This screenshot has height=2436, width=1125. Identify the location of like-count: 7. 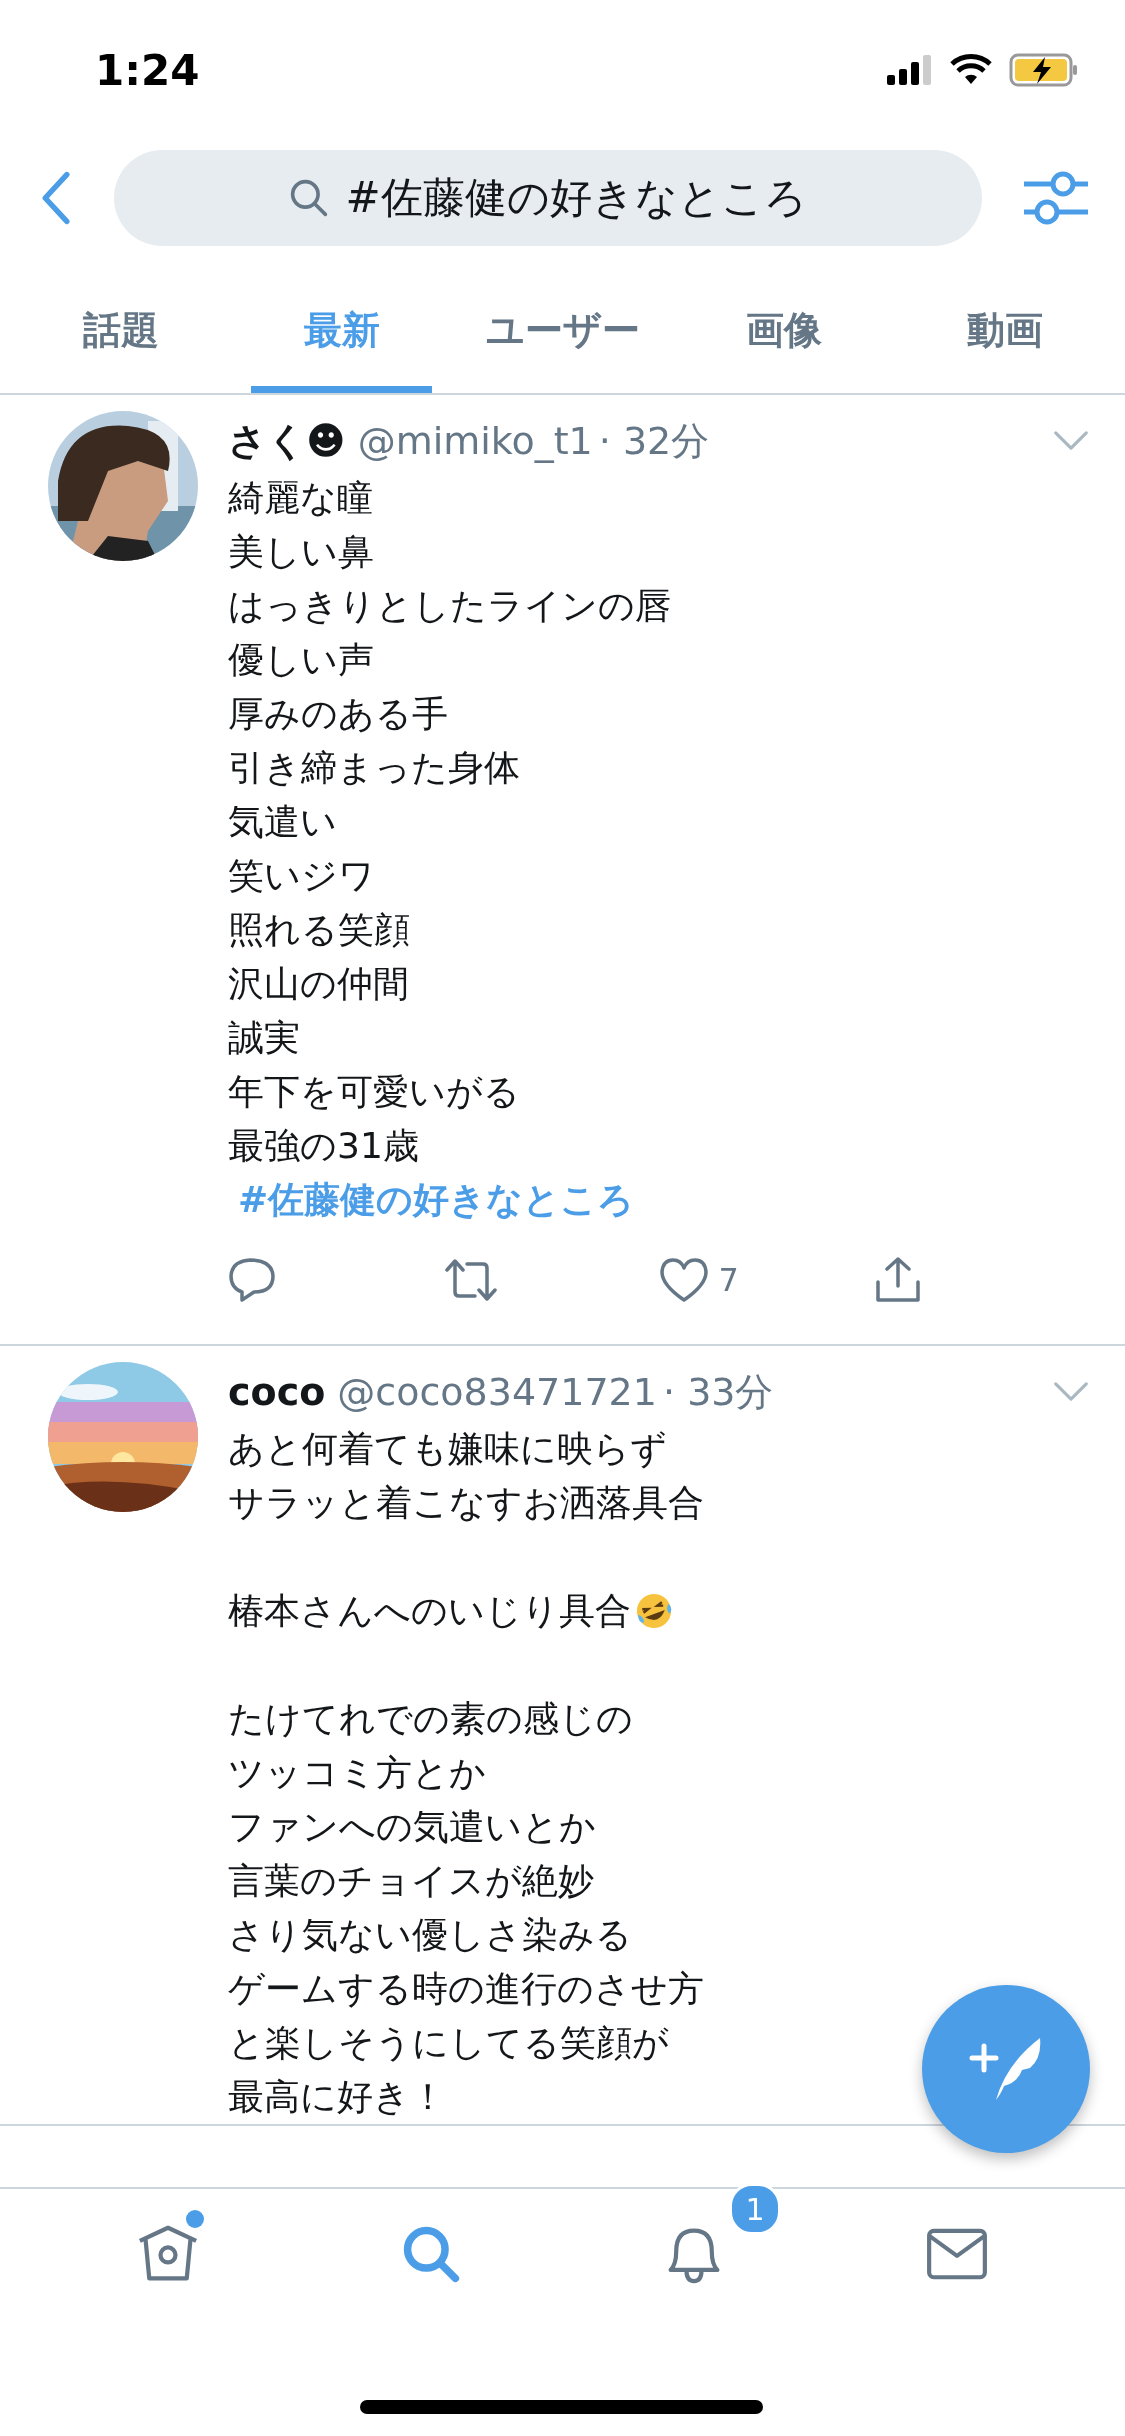
(728, 1279).